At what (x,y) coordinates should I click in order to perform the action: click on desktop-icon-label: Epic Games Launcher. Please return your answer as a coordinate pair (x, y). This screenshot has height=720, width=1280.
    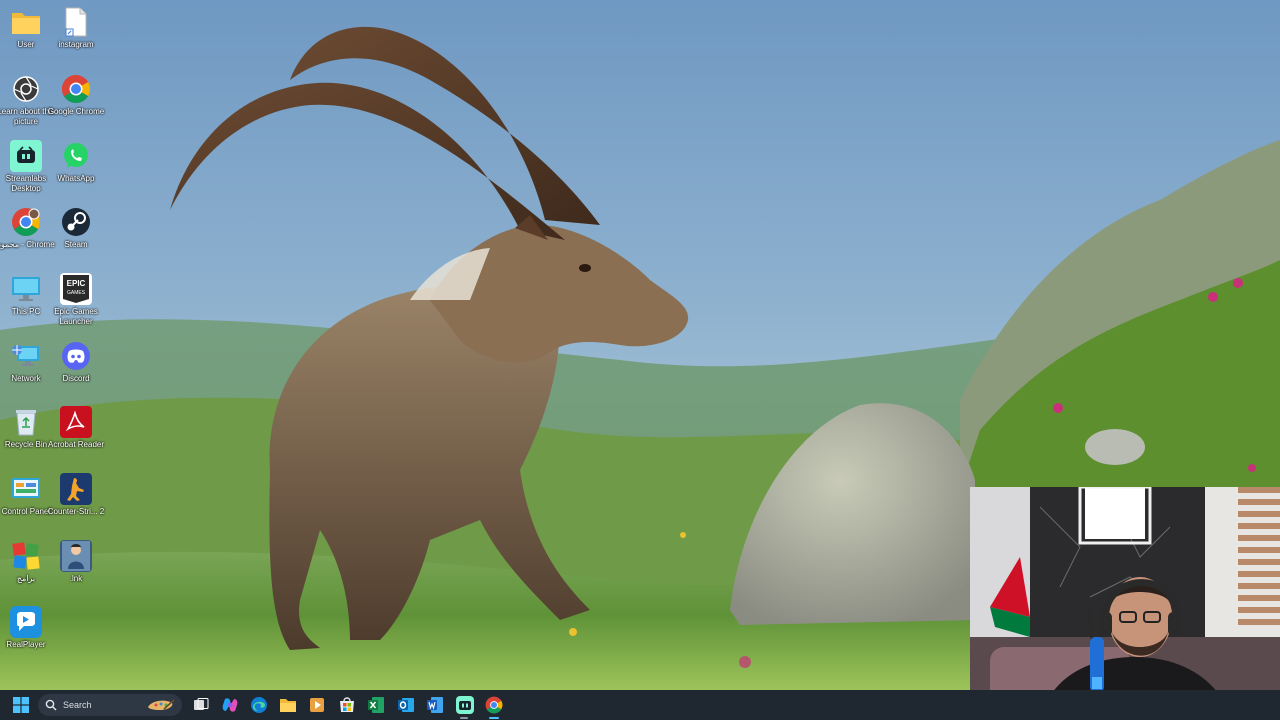
    Looking at the image, I should click on (76, 316).